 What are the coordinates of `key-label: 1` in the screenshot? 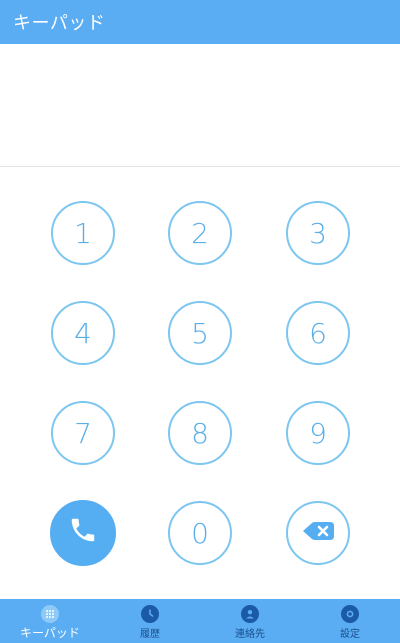 It's located at (83, 233).